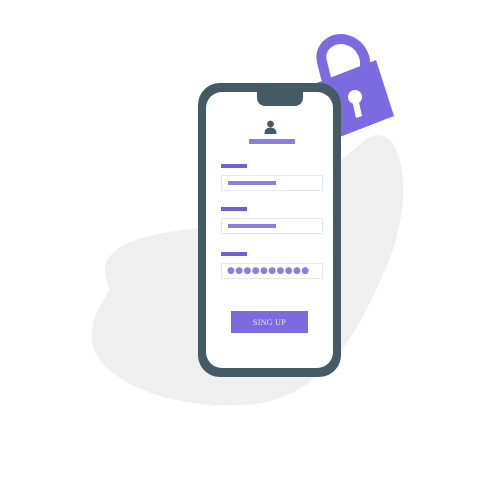  I want to click on password-mask: ●●●●●●●●●●, so click(268, 271).